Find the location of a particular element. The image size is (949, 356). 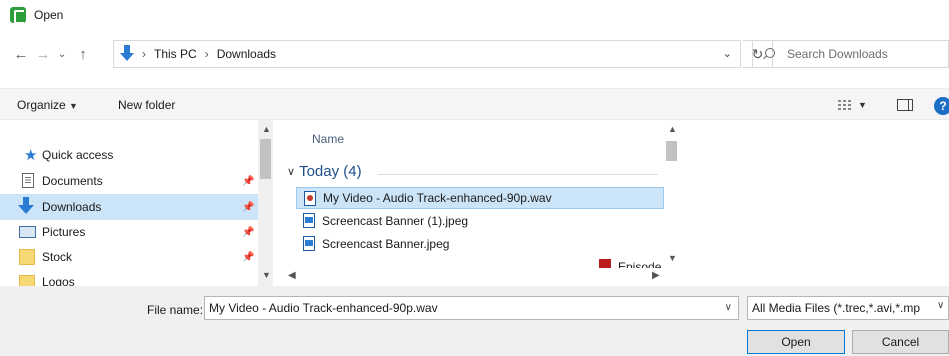

new-folder-button: New folder is located at coordinates (146, 105).